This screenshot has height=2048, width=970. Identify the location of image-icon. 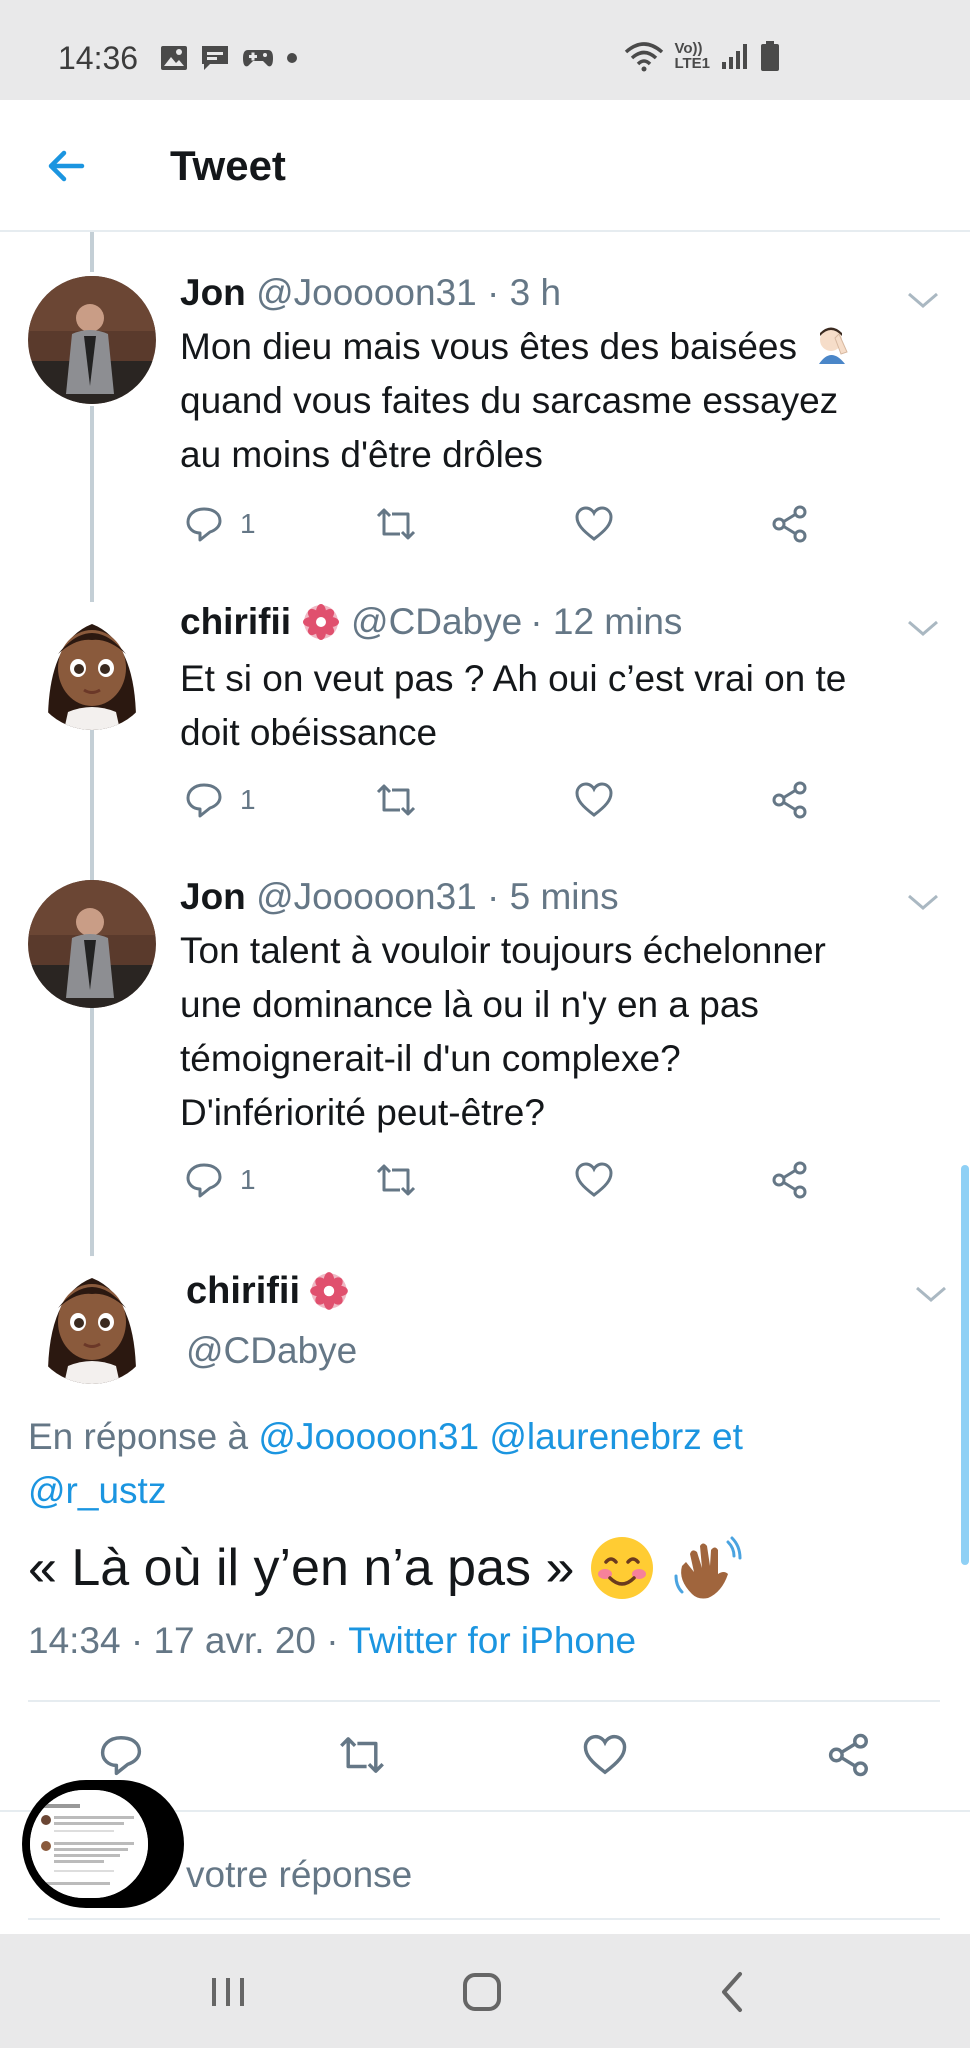
(174, 58).